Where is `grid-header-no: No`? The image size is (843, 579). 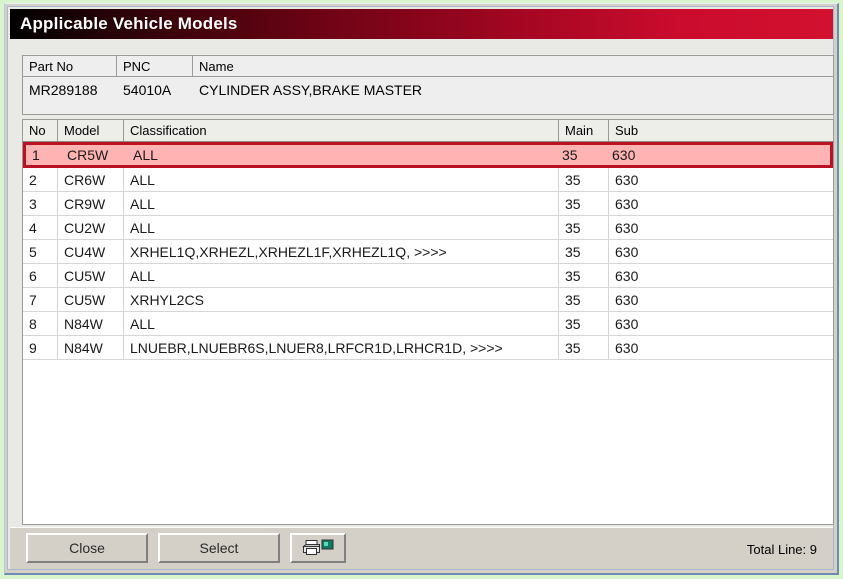 grid-header-no: No is located at coordinates (40, 130).